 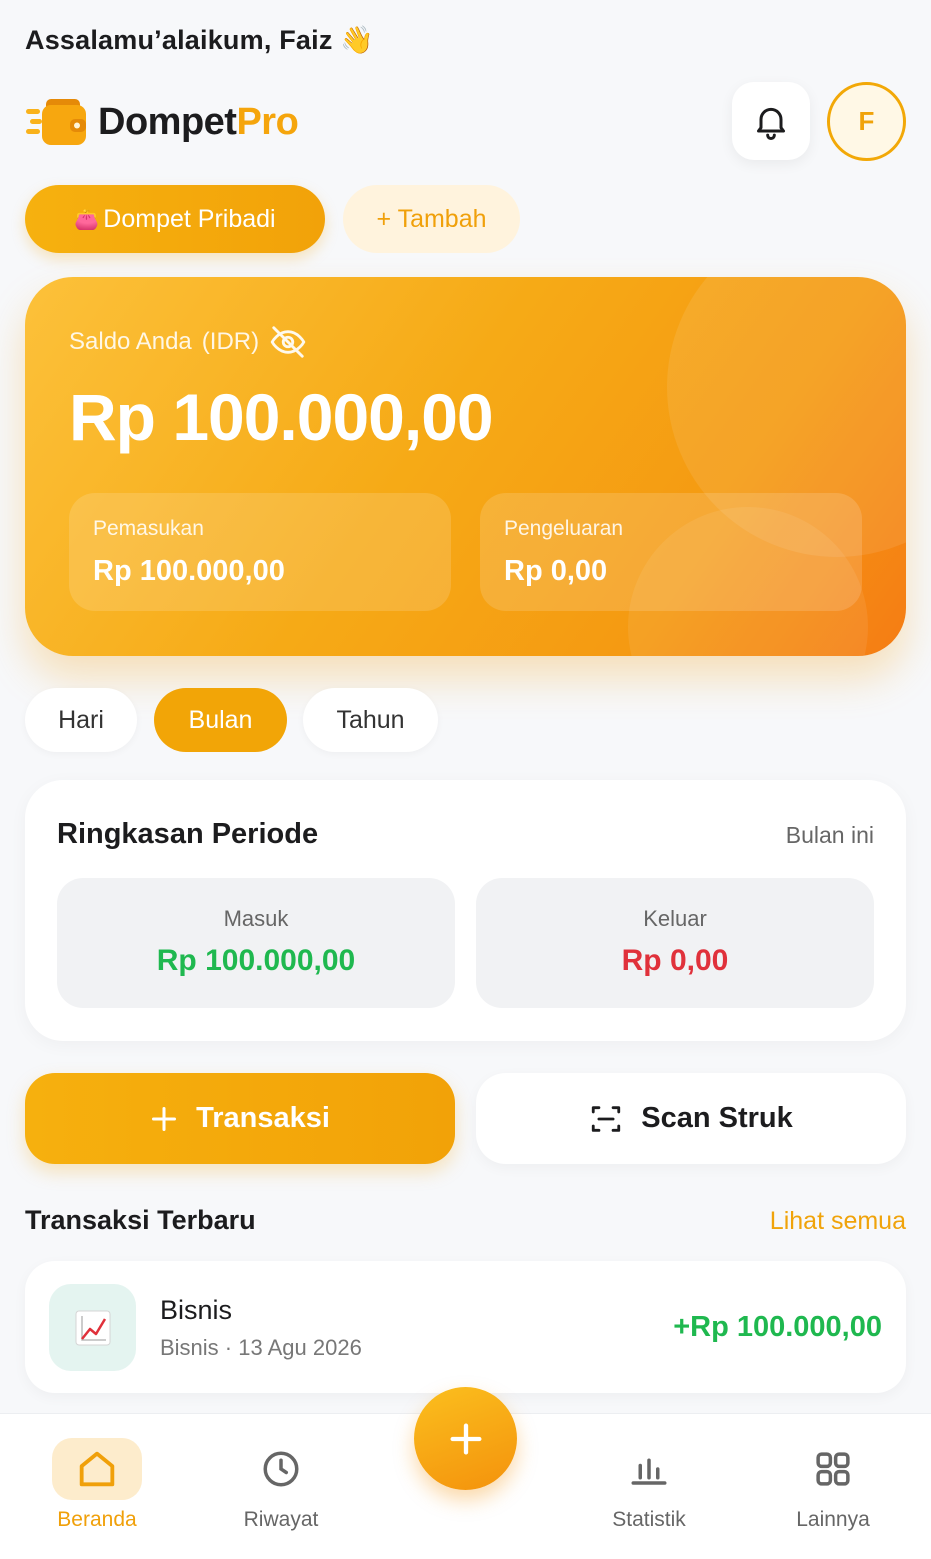 What do you see at coordinates (196, 1310) in the screenshot?
I see `transaction-name: Bisnis` at bounding box center [196, 1310].